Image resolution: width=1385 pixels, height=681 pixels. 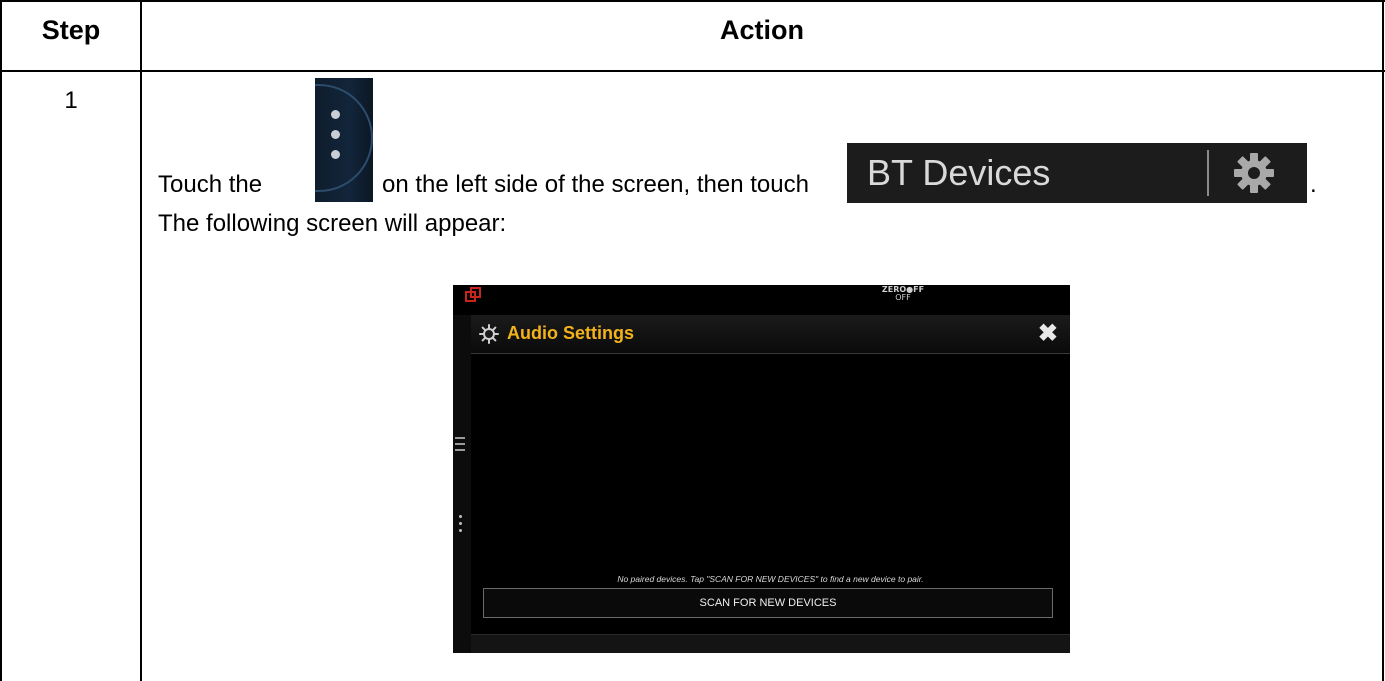 What do you see at coordinates (761, 300) in the screenshot?
I see `device-top-bar: ZERO●FF OFF` at bounding box center [761, 300].